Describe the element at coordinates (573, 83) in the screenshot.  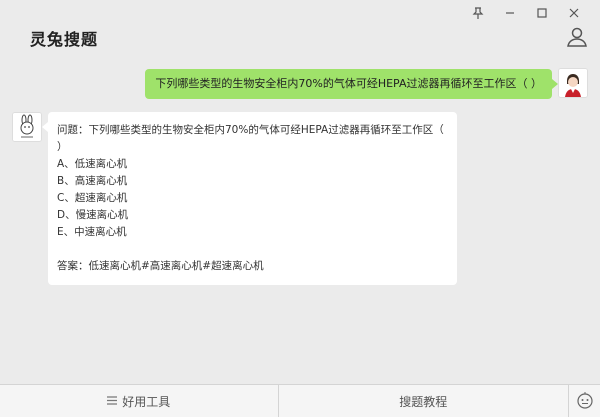
I see `user-avatar` at that location.